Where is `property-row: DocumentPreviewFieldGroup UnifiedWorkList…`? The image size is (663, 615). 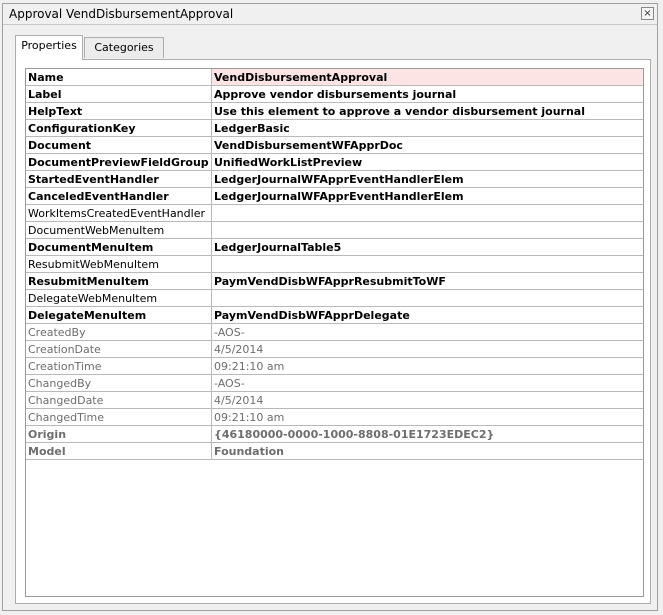 property-row: DocumentPreviewFieldGroup UnifiedWorkList… is located at coordinates (334, 162).